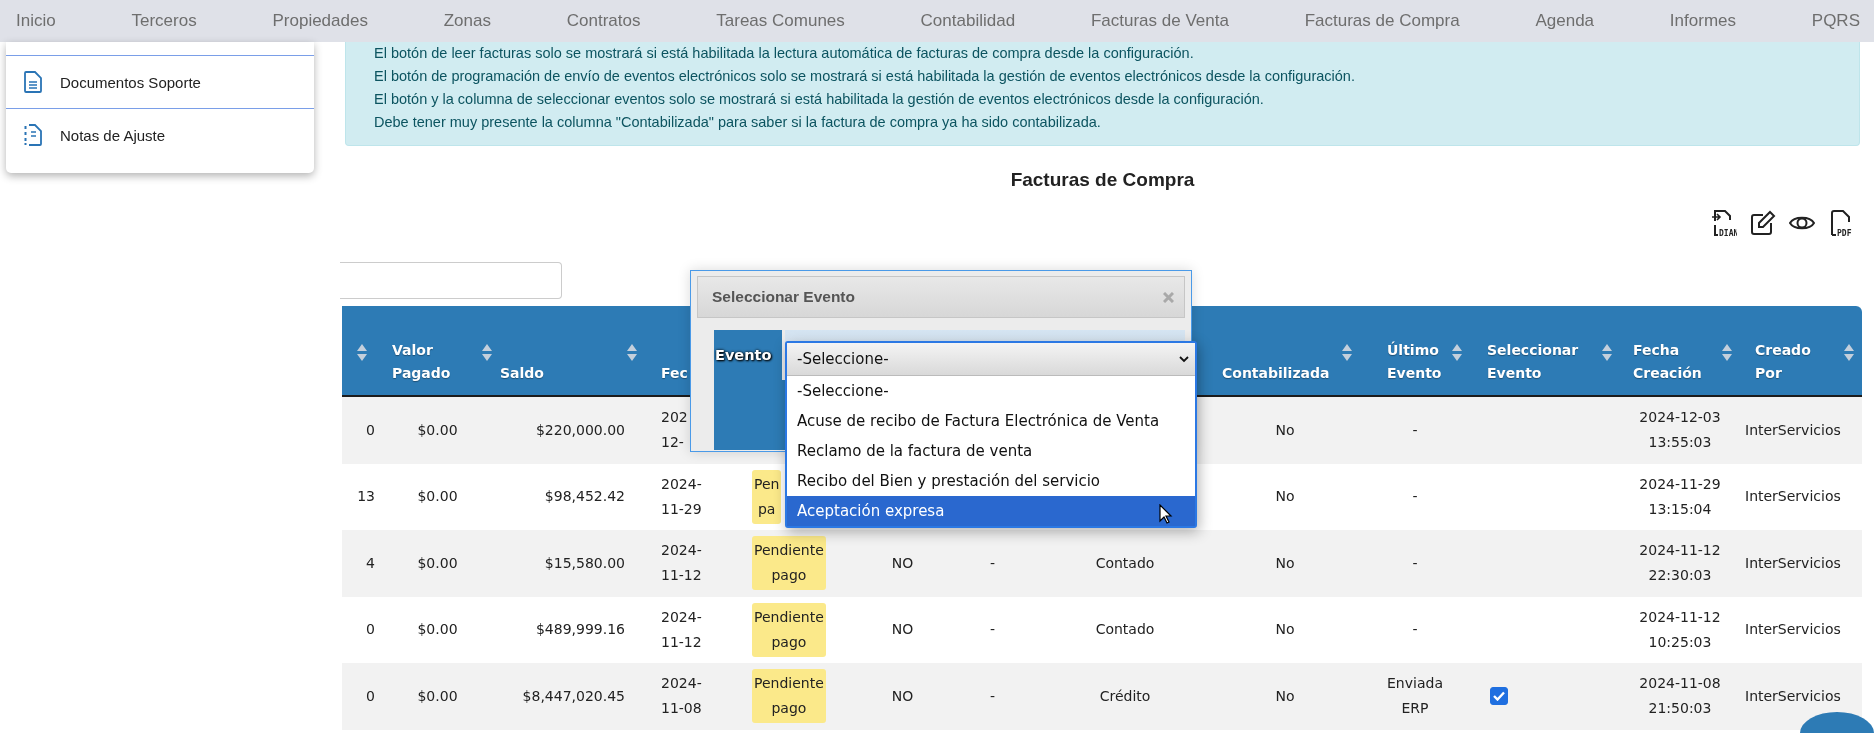 The height and width of the screenshot is (733, 1874). What do you see at coordinates (780, 21) in the screenshot?
I see `nav-link: Tareas Comunes` at bounding box center [780, 21].